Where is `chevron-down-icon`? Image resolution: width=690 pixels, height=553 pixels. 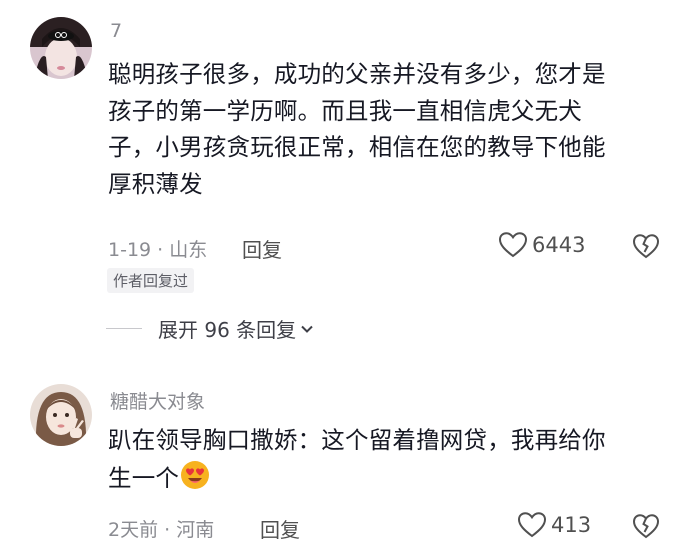
chevron-down-icon is located at coordinates (307, 329).